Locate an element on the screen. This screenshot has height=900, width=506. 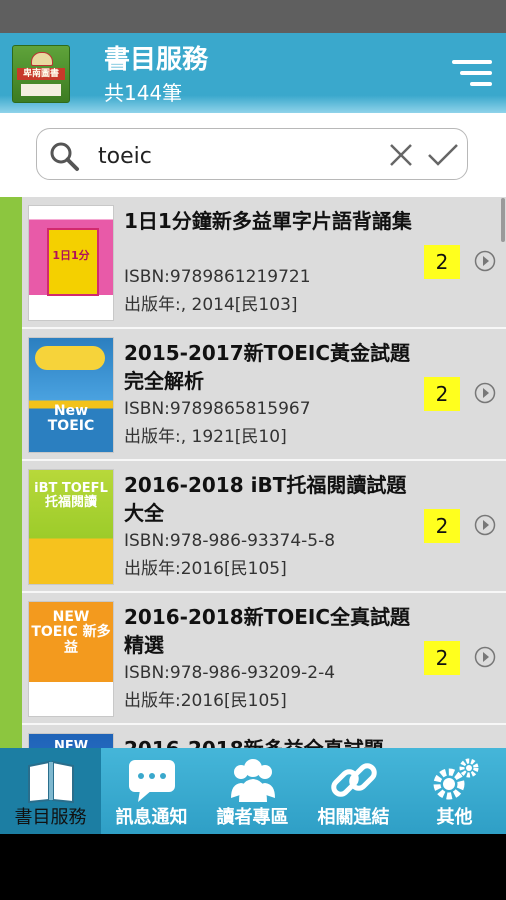
nav-label: 其他 is located at coordinates (454, 817).